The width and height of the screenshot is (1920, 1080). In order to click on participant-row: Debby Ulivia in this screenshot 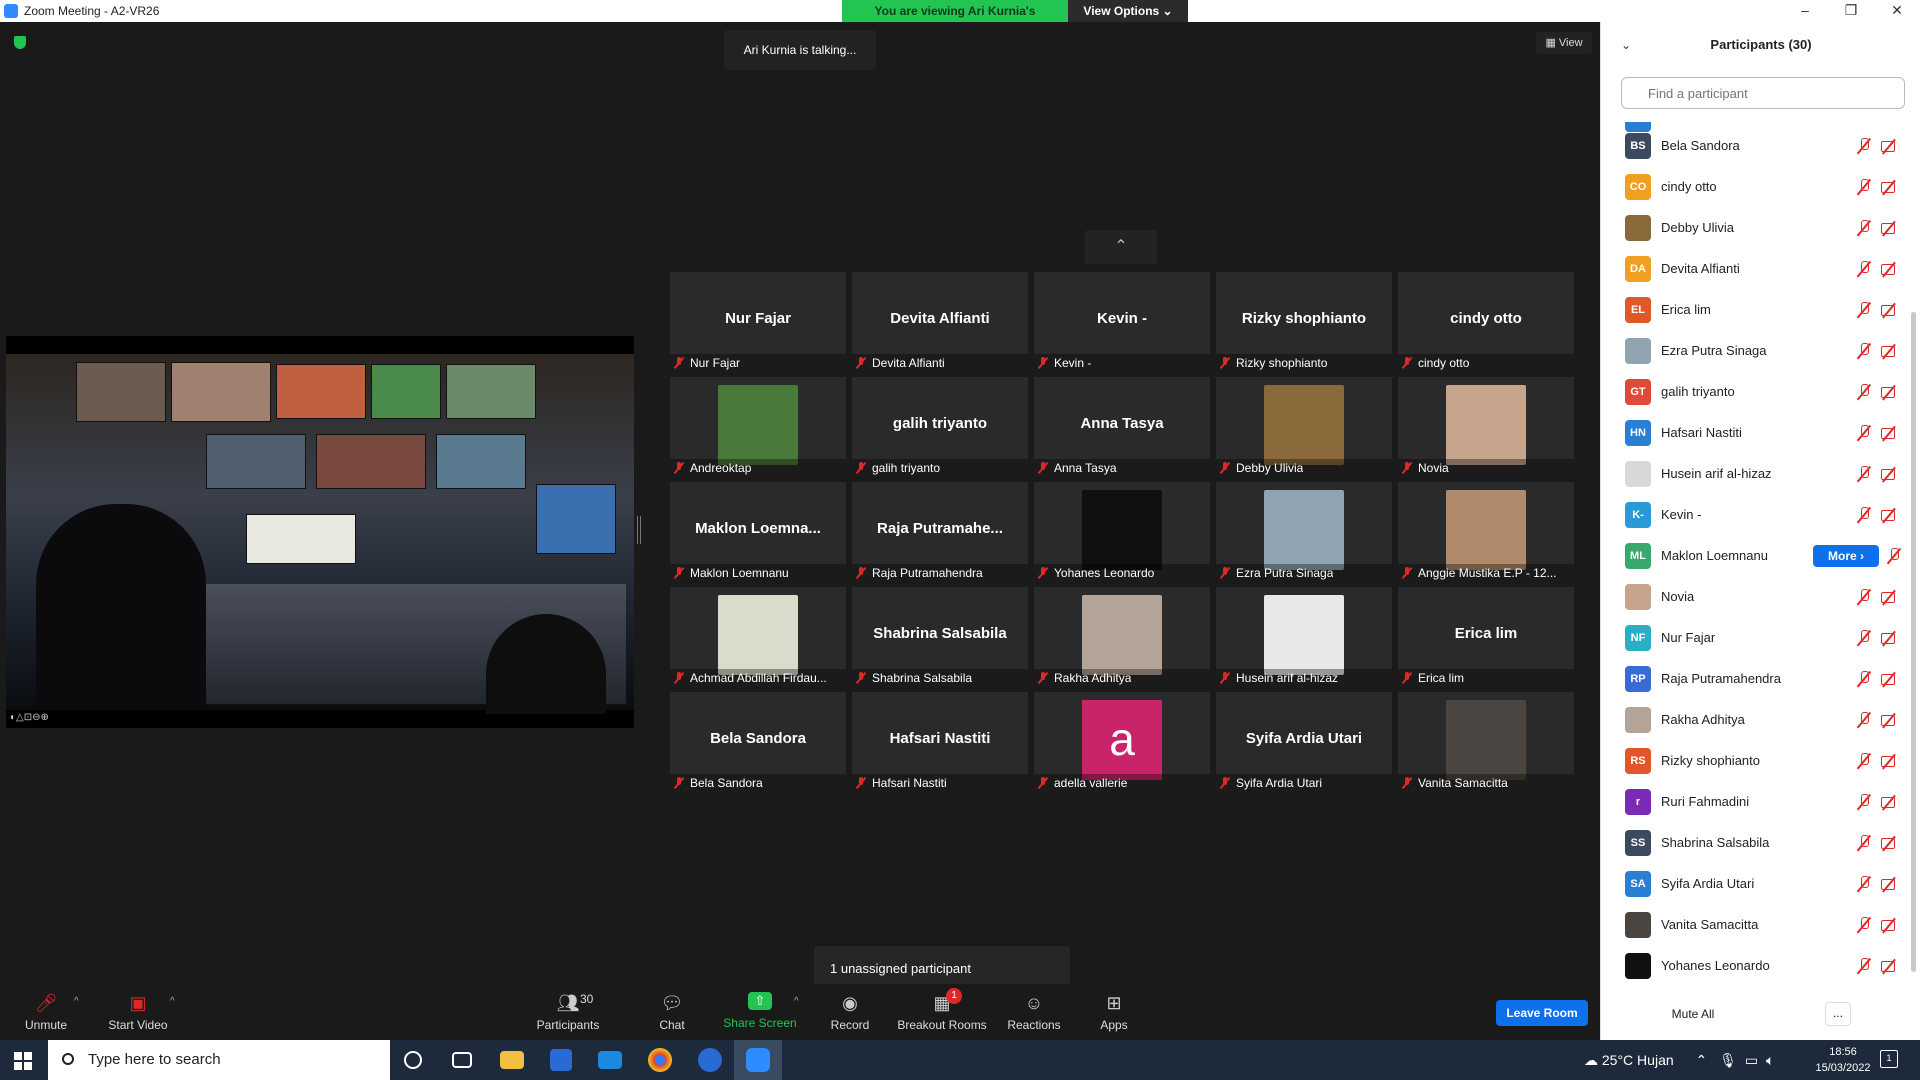, I will do `click(1756, 227)`.